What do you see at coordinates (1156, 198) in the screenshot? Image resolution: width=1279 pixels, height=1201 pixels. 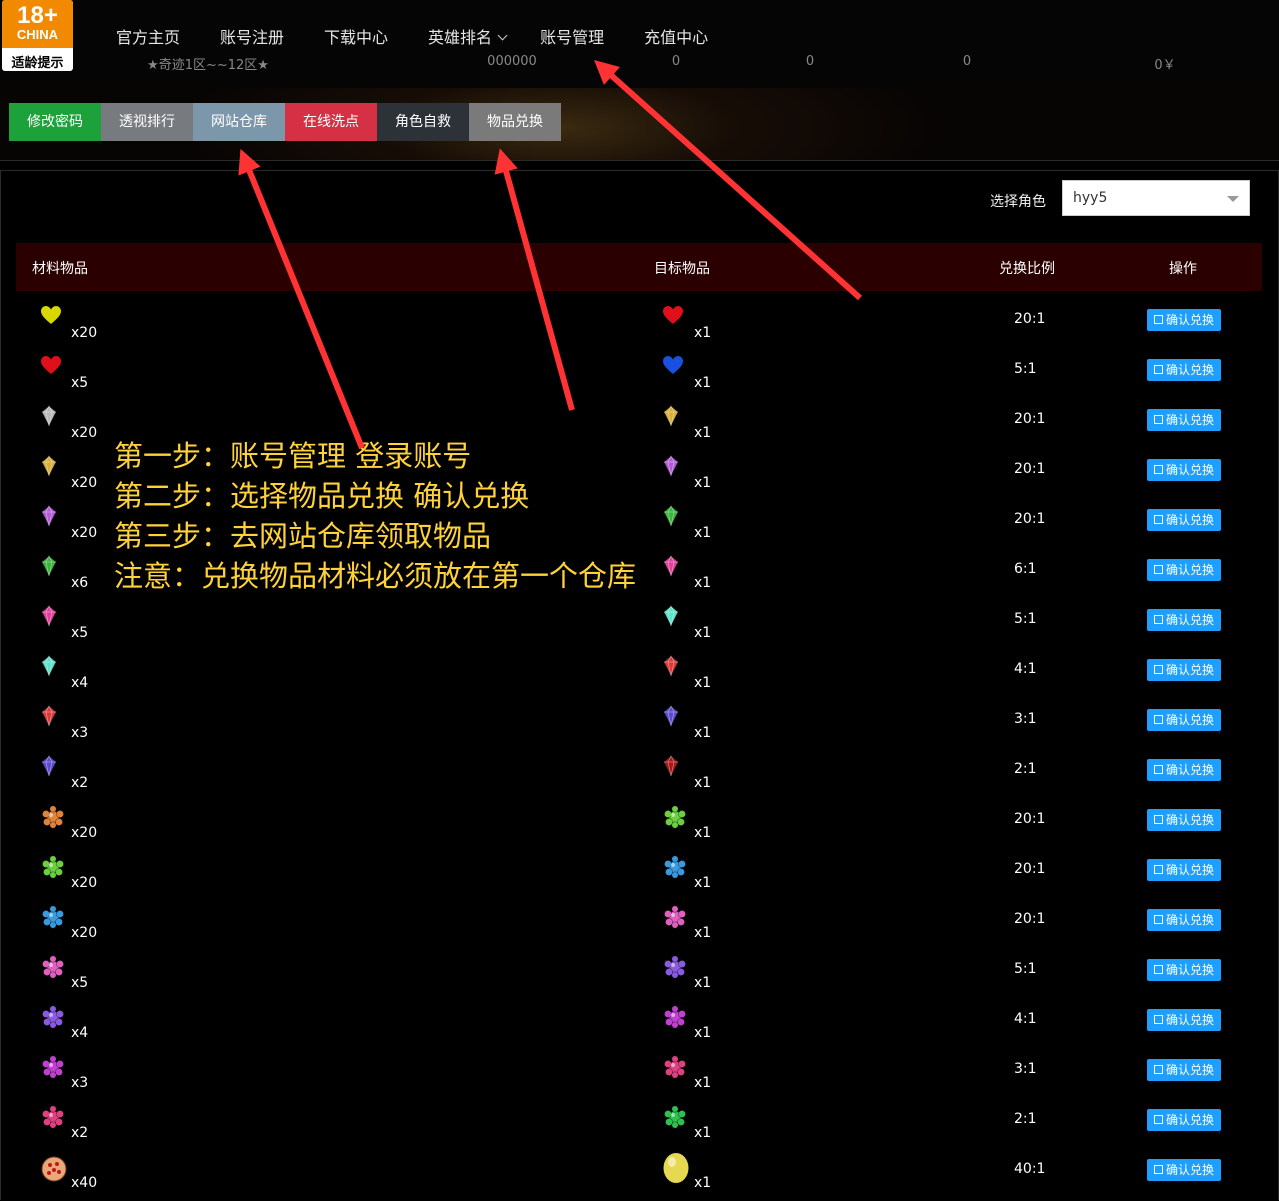 I see `role-select: hyy5` at bounding box center [1156, 198].